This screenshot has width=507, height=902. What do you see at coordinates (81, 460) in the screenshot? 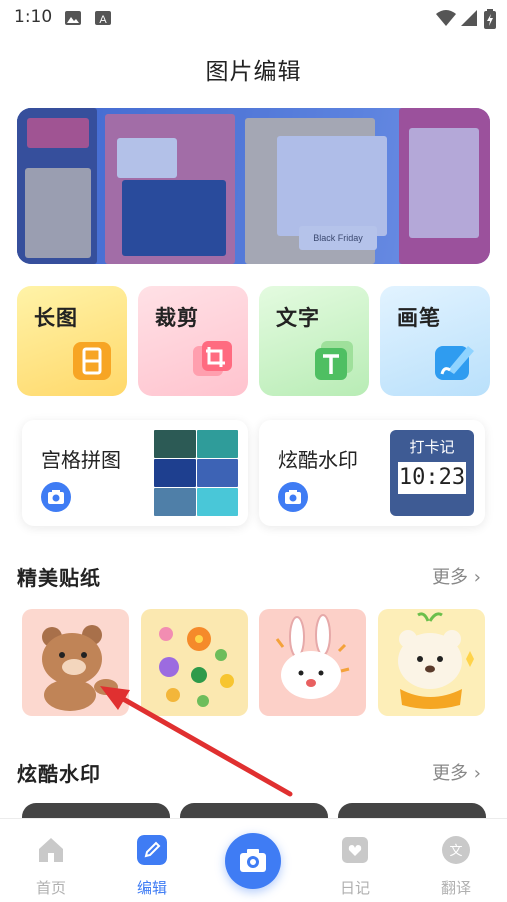
I see `feature-label: 宫格拼图` at bounding box center [81, 460].